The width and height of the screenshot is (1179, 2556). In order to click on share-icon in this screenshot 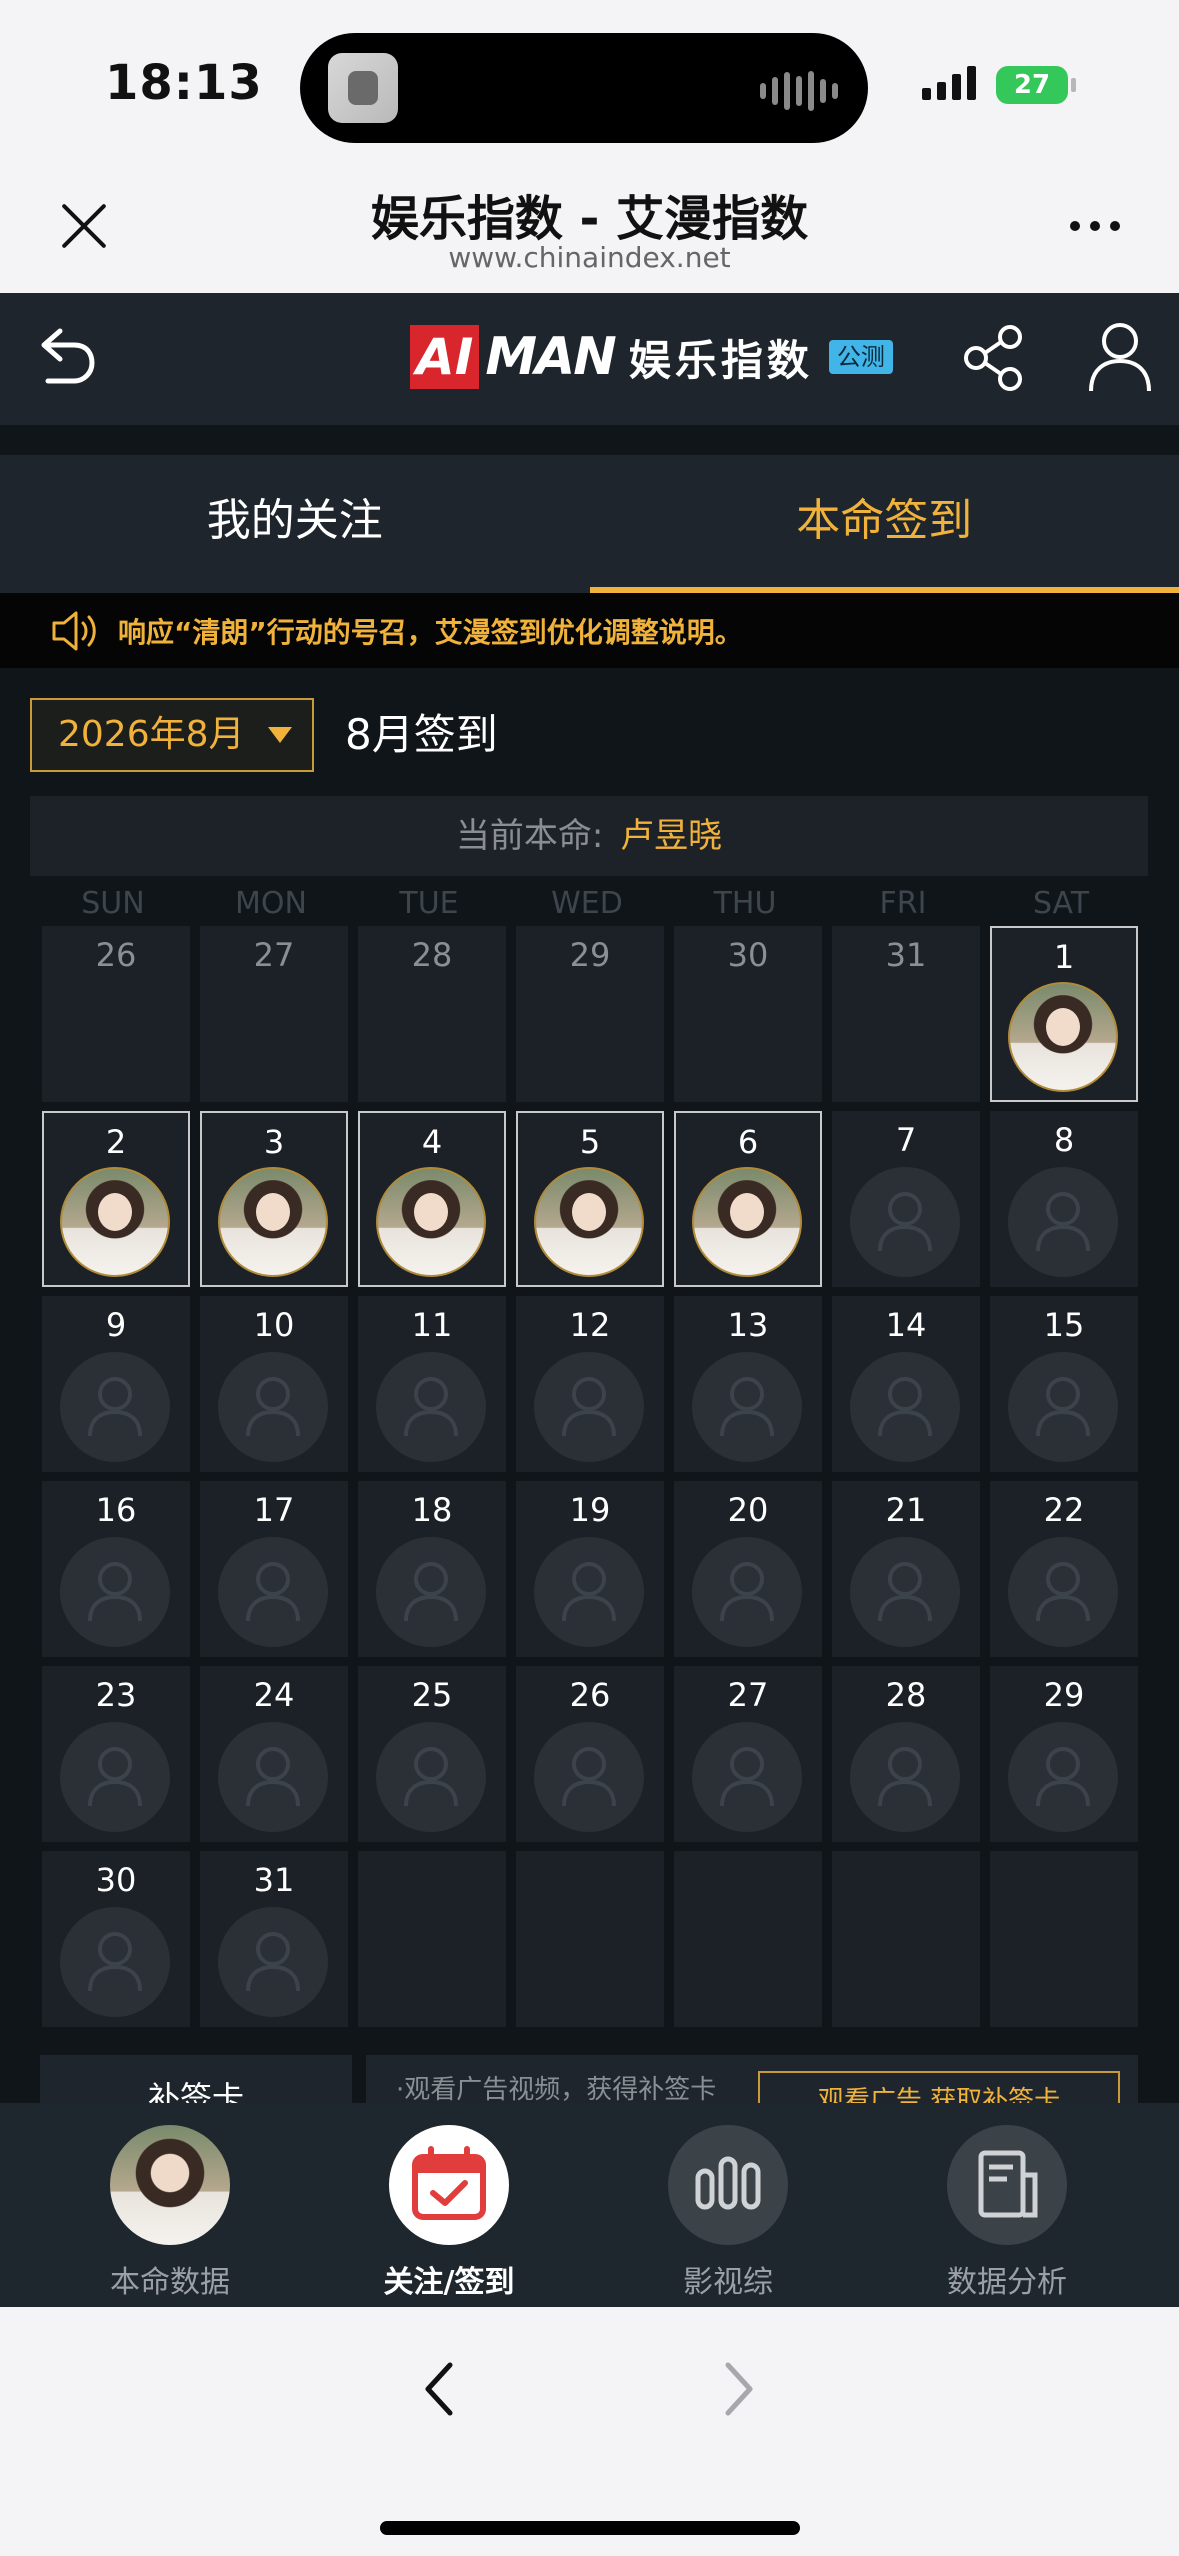, I will do `click(995, 358)`.